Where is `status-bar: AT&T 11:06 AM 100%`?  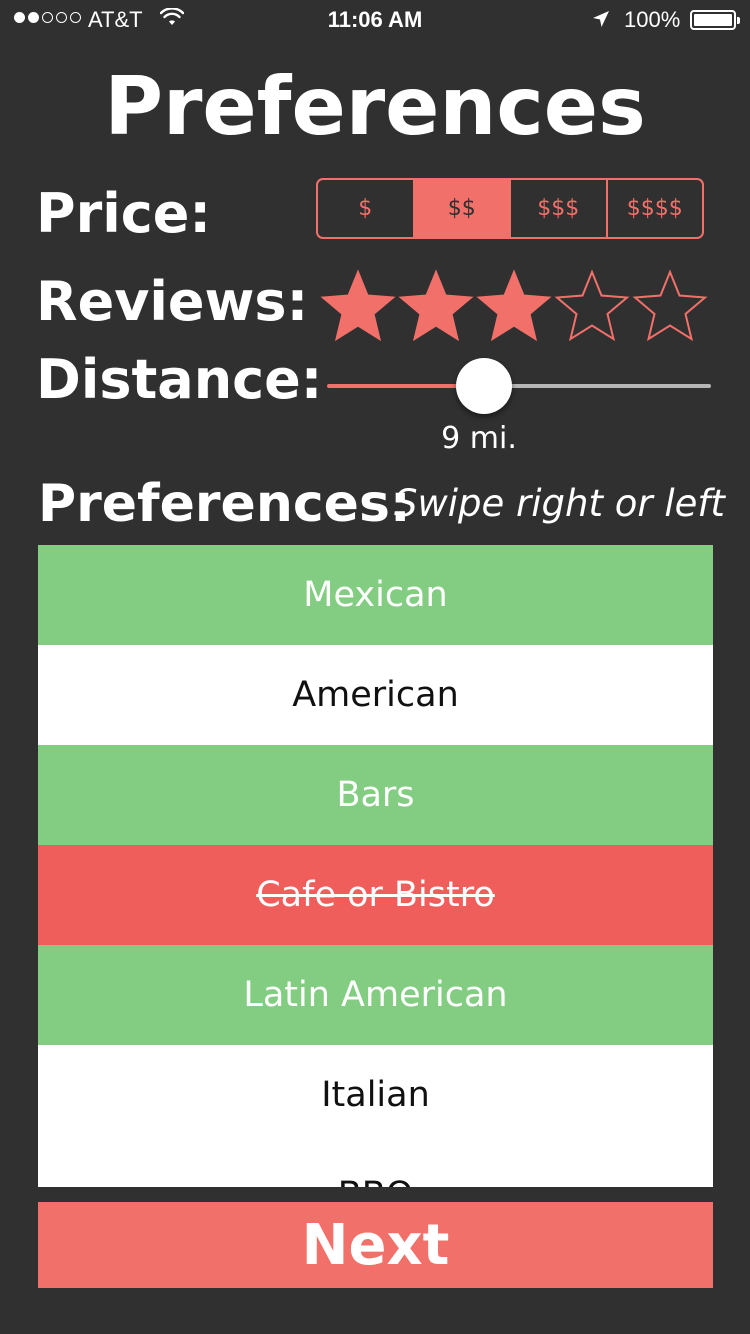 status-bar: AT&T 11:06 AM 100% is located at coordinates (375, 20).